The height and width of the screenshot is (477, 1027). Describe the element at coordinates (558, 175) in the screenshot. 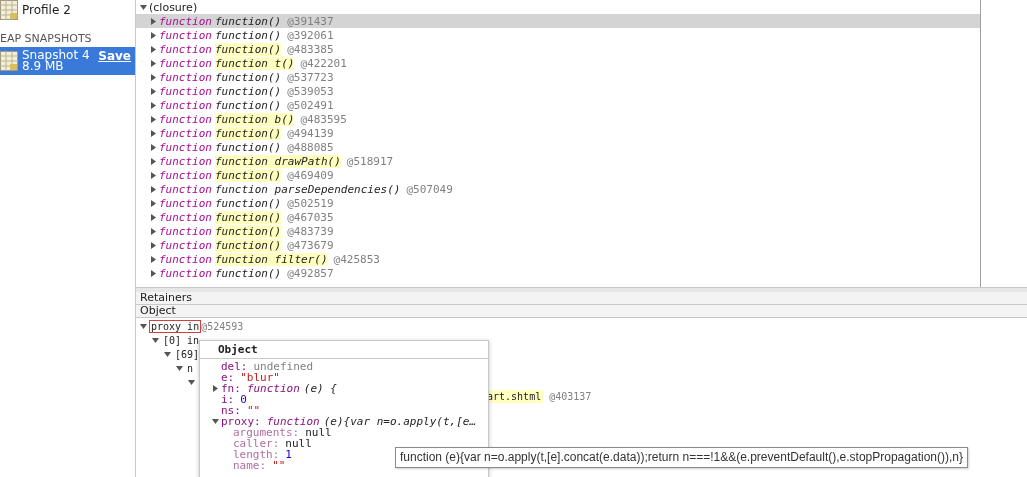

I see `object-row: function function() @469409` at that location.